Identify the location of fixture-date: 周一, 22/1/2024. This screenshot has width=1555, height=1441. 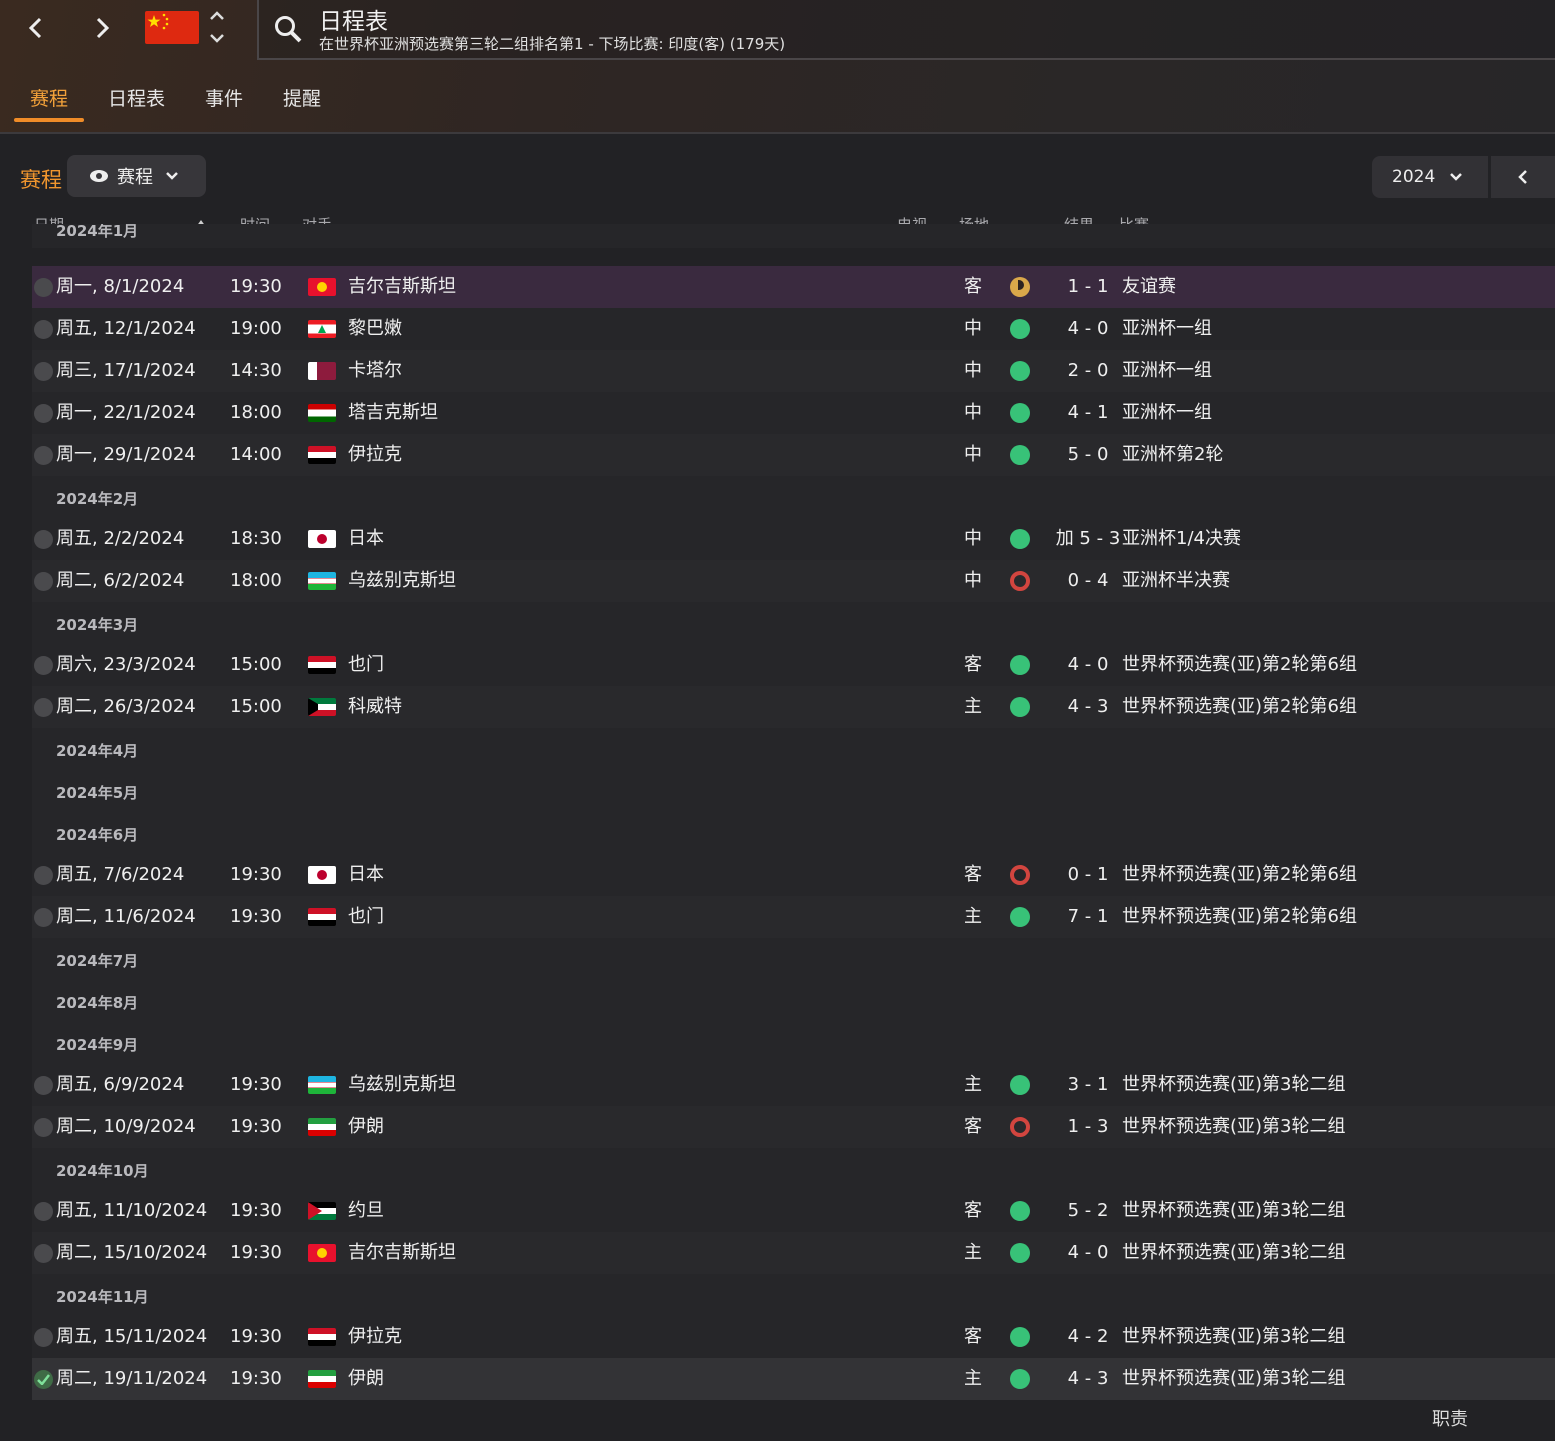
(126, 412).